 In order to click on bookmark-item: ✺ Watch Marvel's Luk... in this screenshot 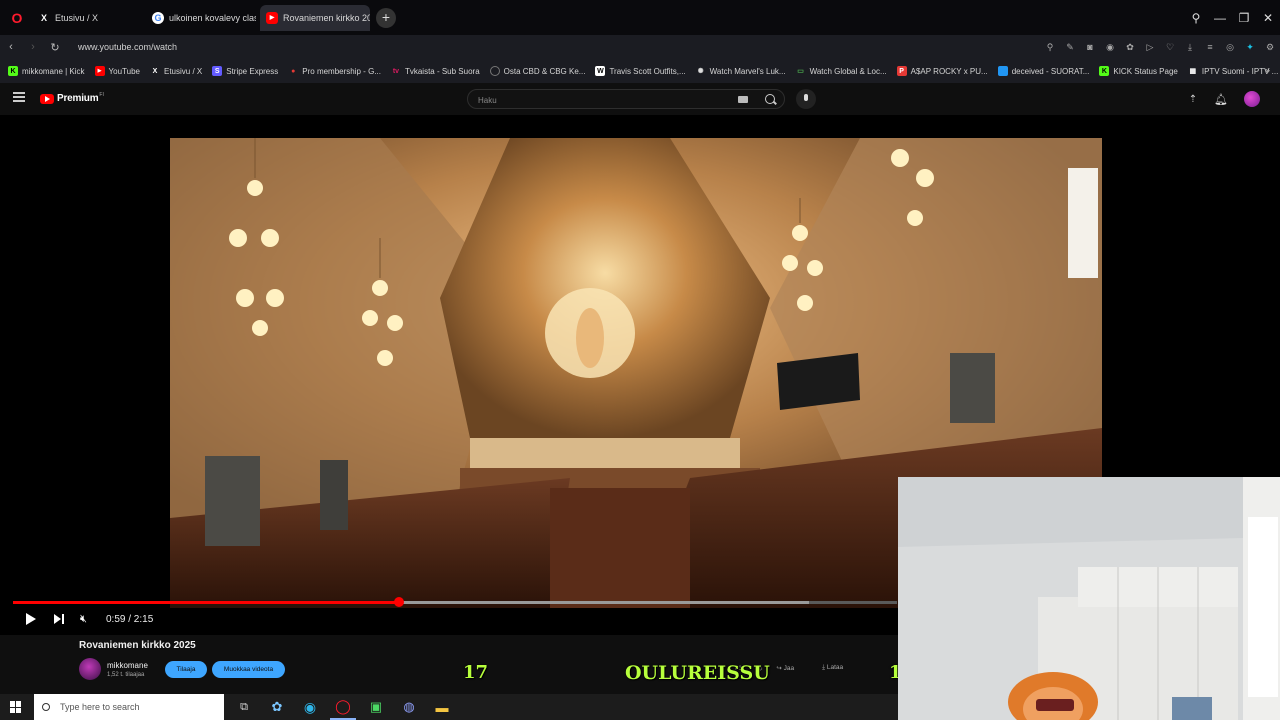, I will do `click(741, 71)`.